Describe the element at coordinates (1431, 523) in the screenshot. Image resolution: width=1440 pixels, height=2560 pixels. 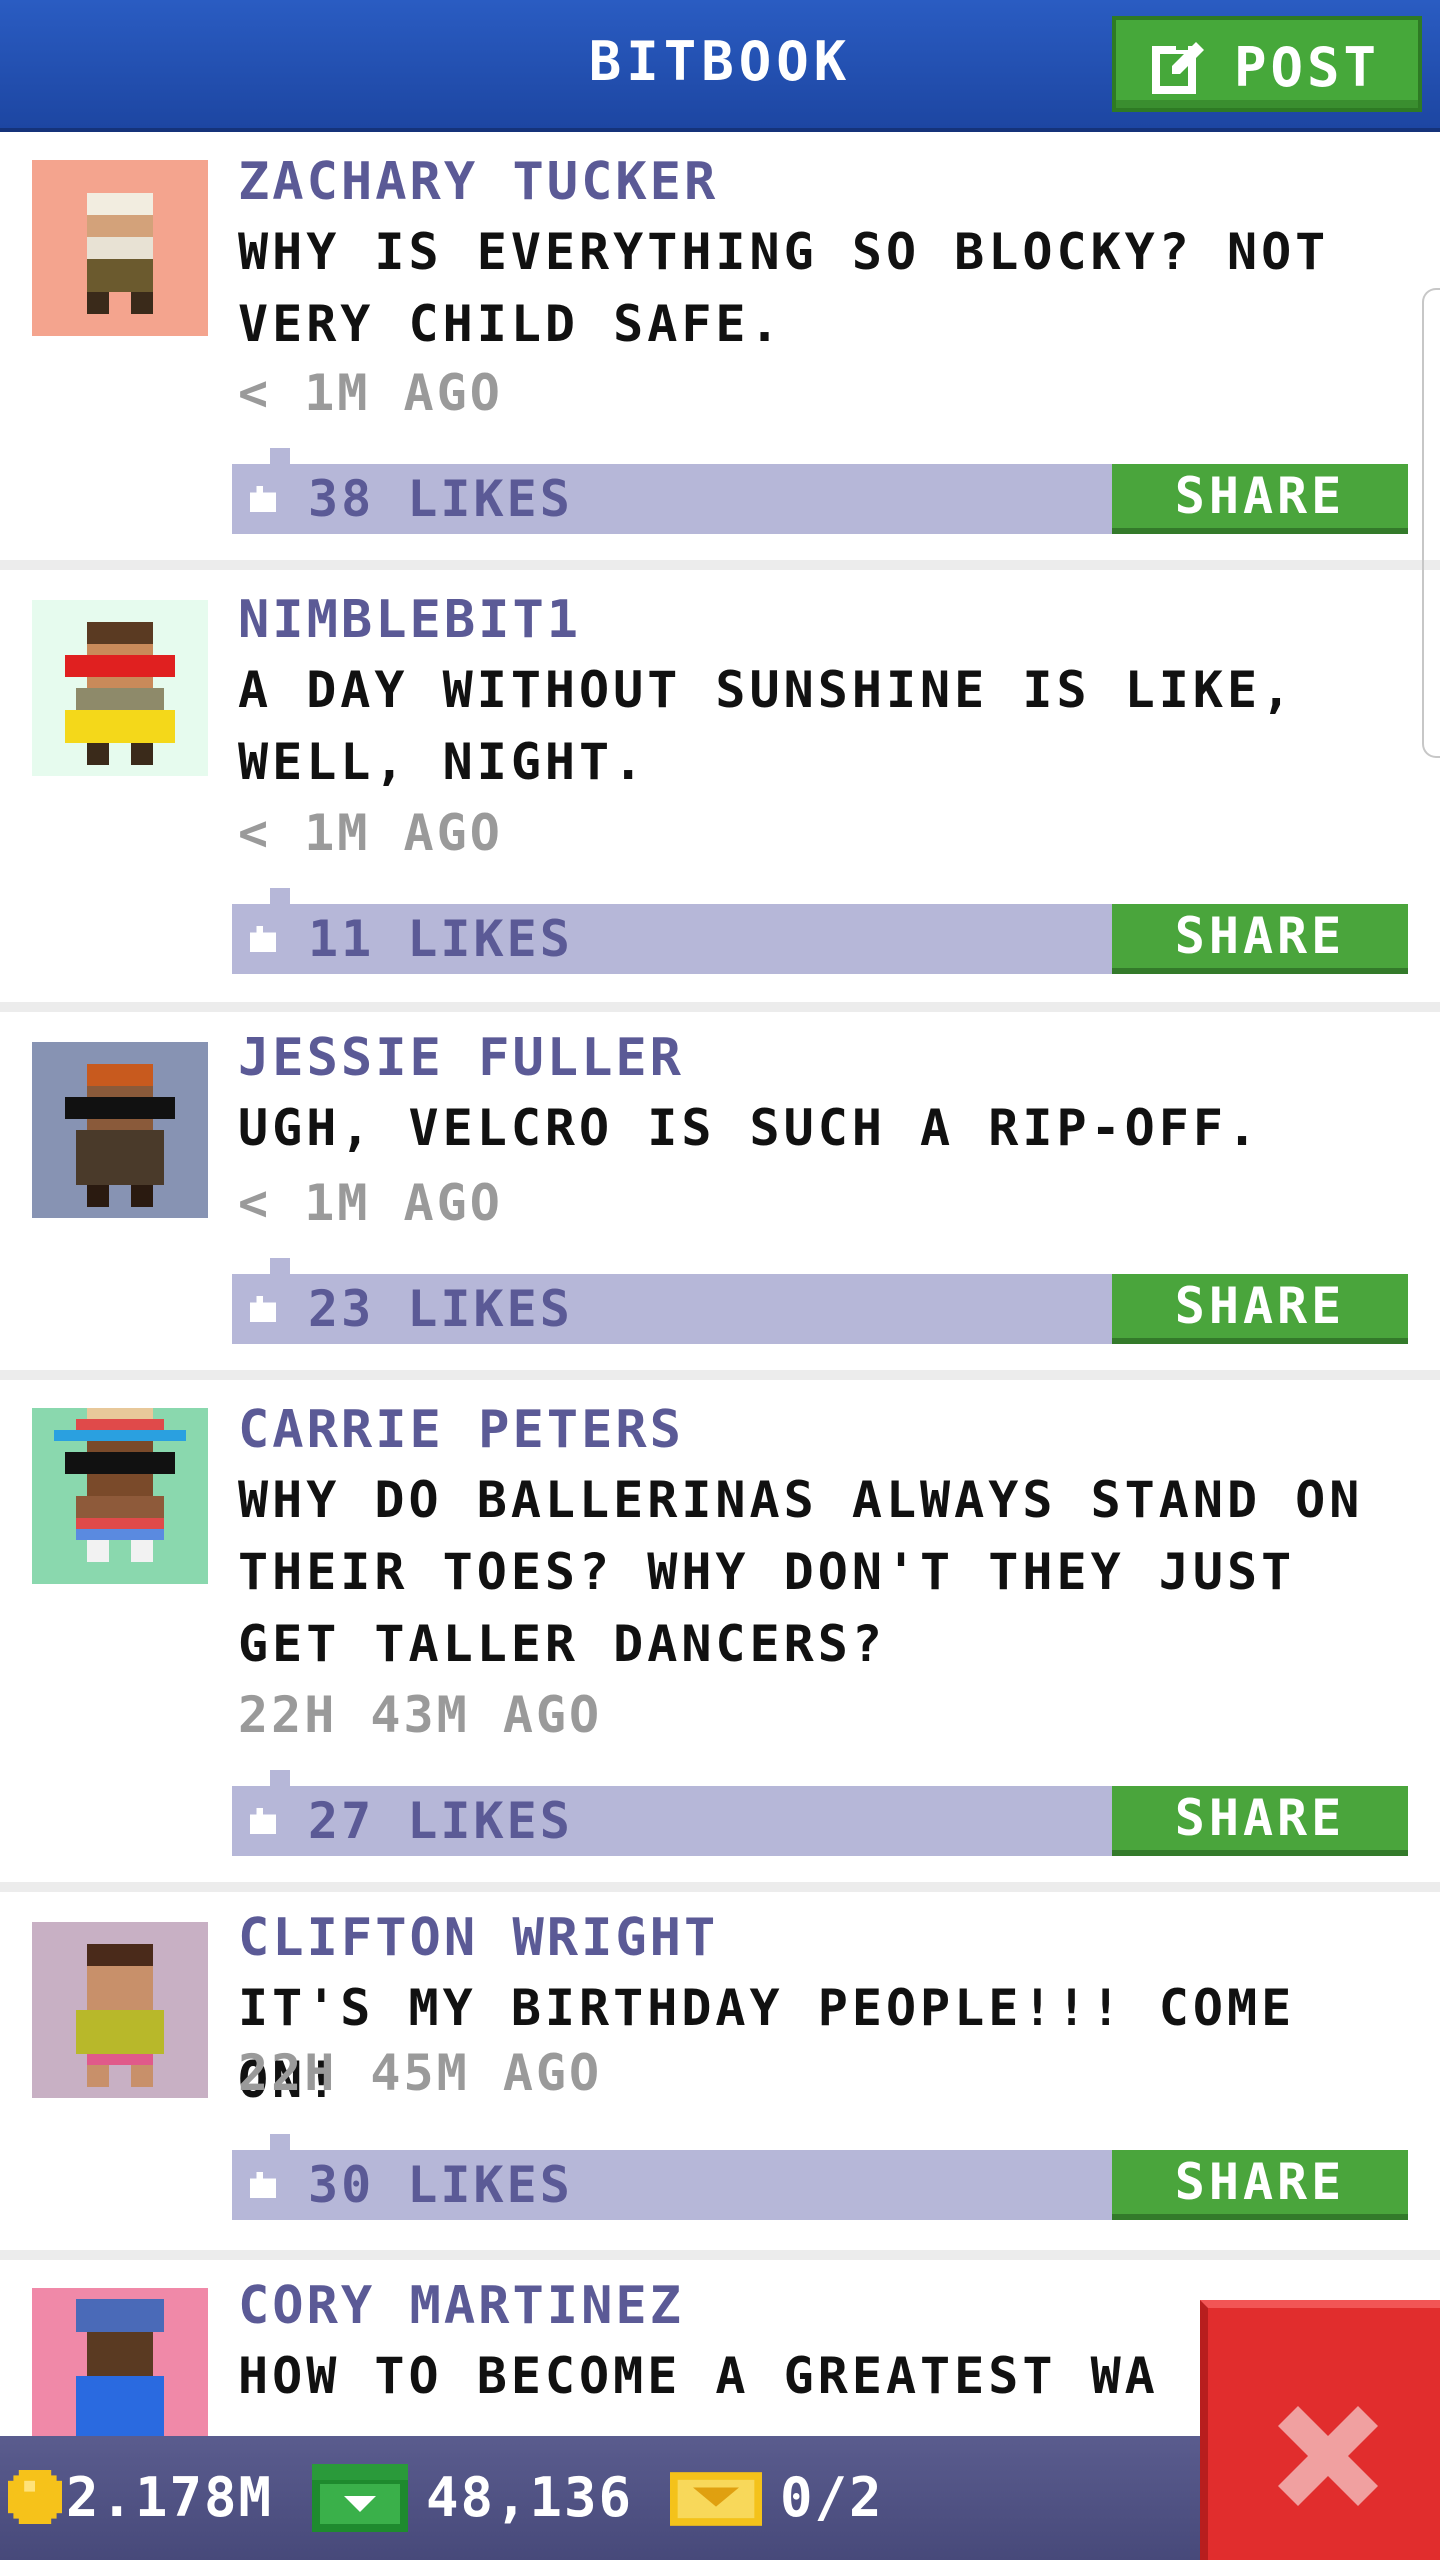
I see `scroll-indicator` at that location.